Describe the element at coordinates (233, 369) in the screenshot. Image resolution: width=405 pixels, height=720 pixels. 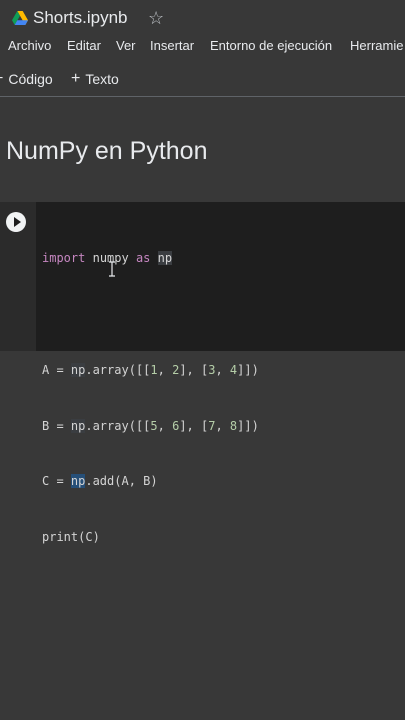
I see `number: 4` at that location.